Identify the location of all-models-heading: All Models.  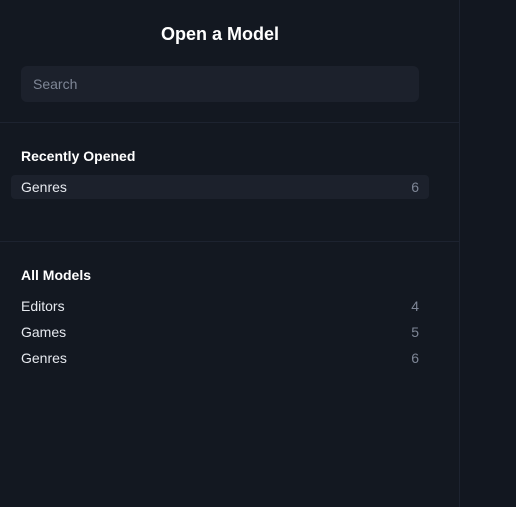
(56, 275).